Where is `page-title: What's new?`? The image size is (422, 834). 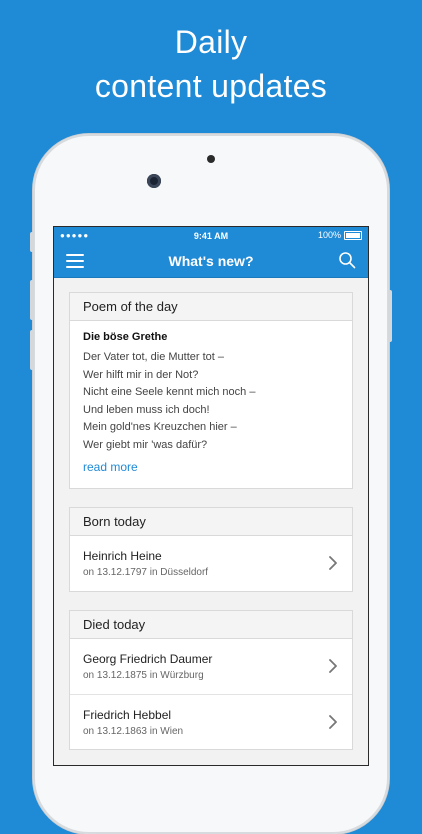
page-title: What's new? is located at coordinates (211, 261).